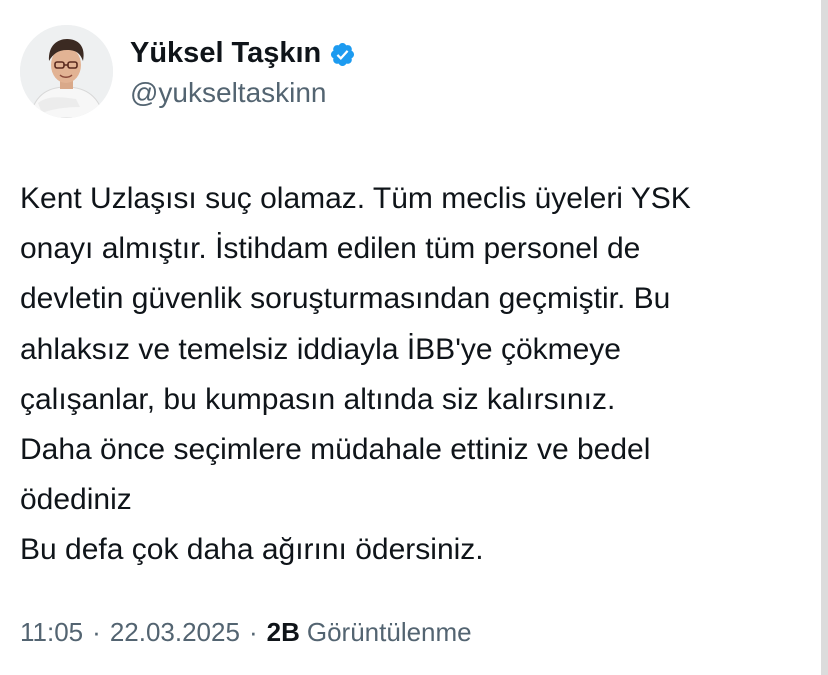 The width and height of the screenshot is (828, 675). I want to click on views-label: Görüntülenme, so click(389, 632).